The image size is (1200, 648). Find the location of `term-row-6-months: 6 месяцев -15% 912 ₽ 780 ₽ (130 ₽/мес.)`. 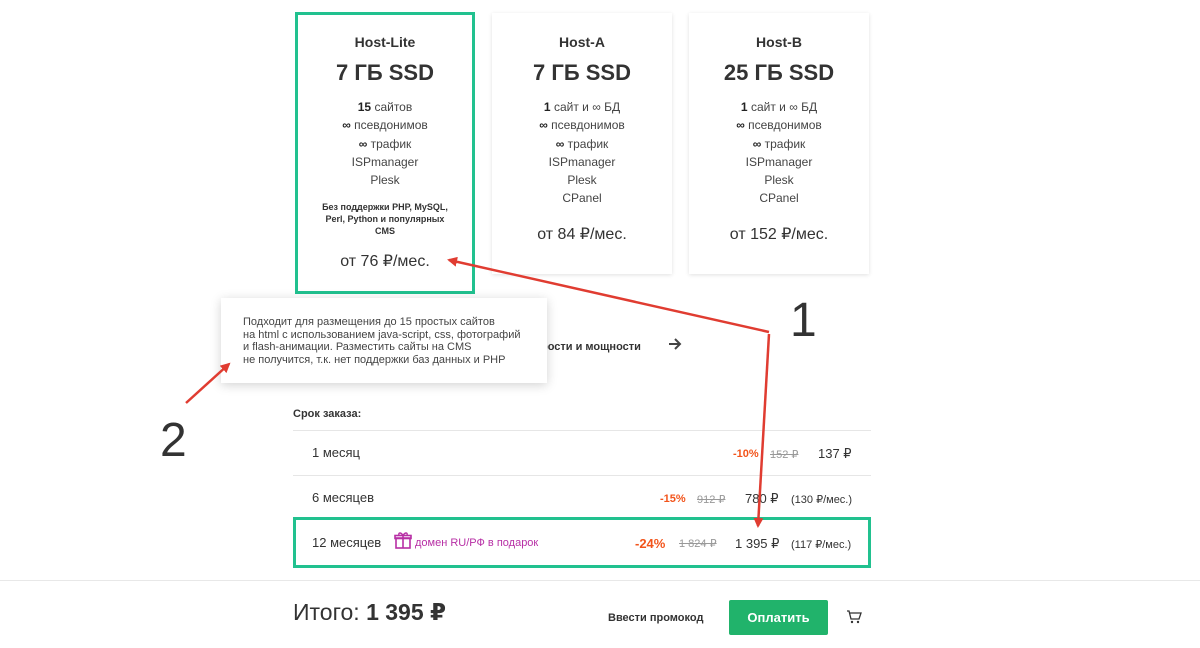

term-row-6-months: 6 месяцев -15% 912 ₽ 780 ₽ (130 ₽/мес.) is located at coordinates (582, 497).